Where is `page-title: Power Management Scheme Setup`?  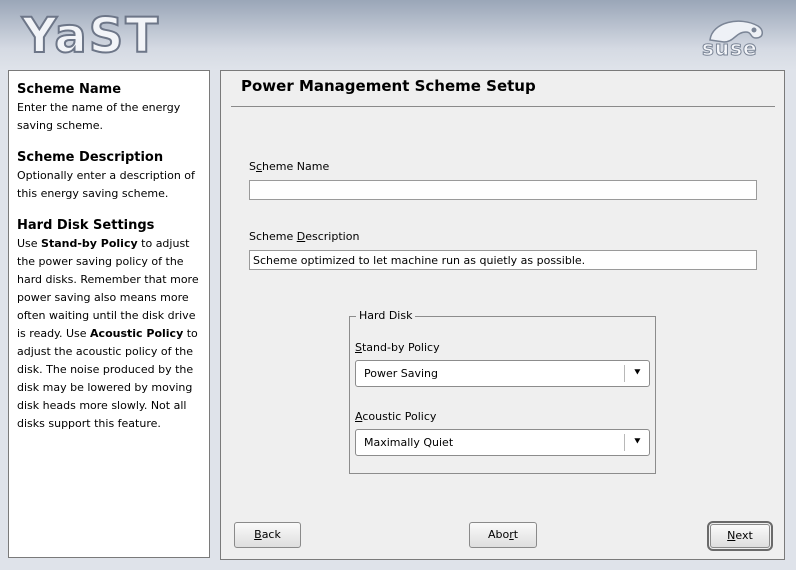 page-title: Power Management Scheme Setup is located at coordinates (388, 86).